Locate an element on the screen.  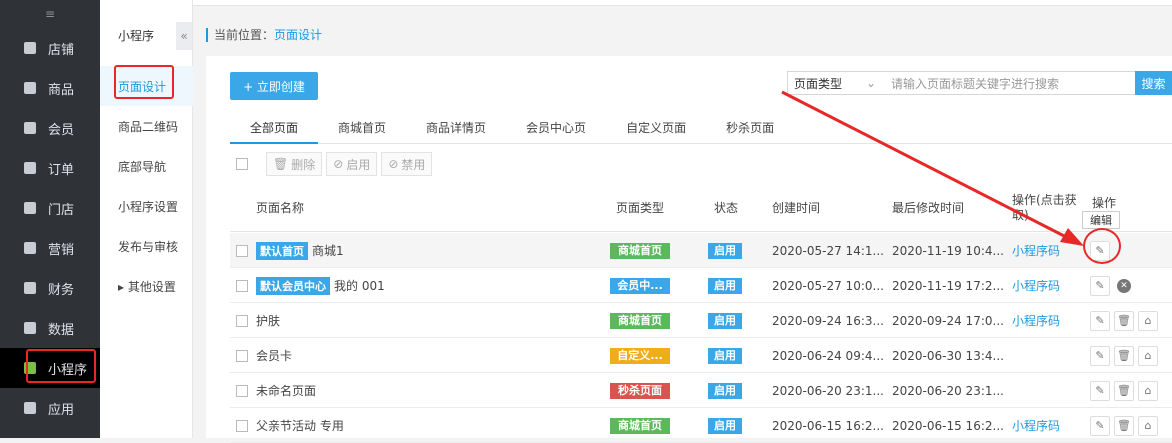
arrow-annotation is located at coordinates (932, 168).